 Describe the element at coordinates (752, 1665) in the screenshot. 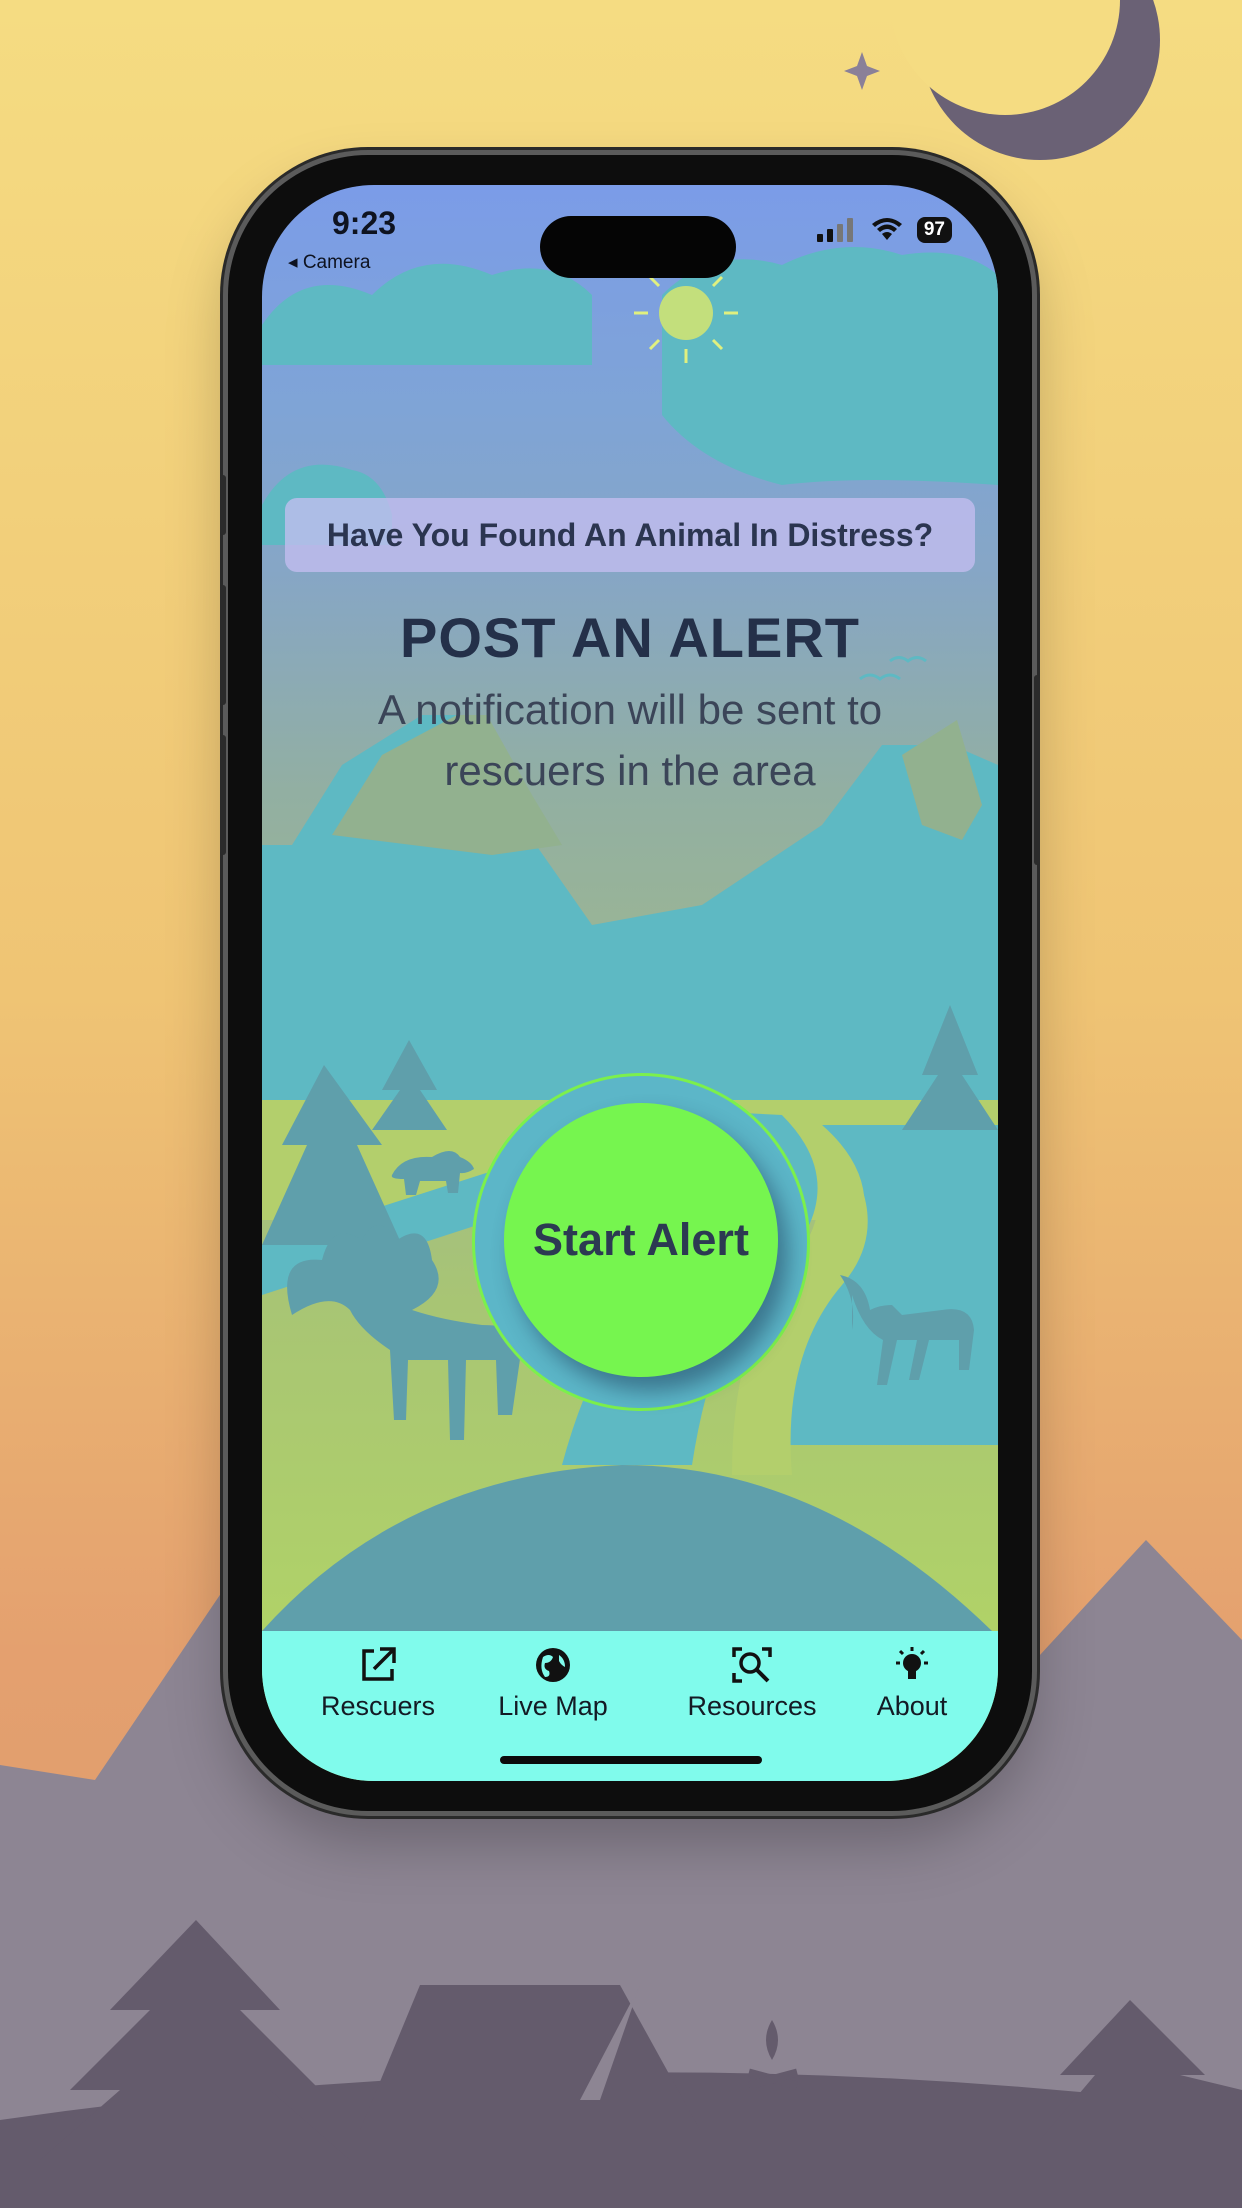

I see `search-icon` at that location.